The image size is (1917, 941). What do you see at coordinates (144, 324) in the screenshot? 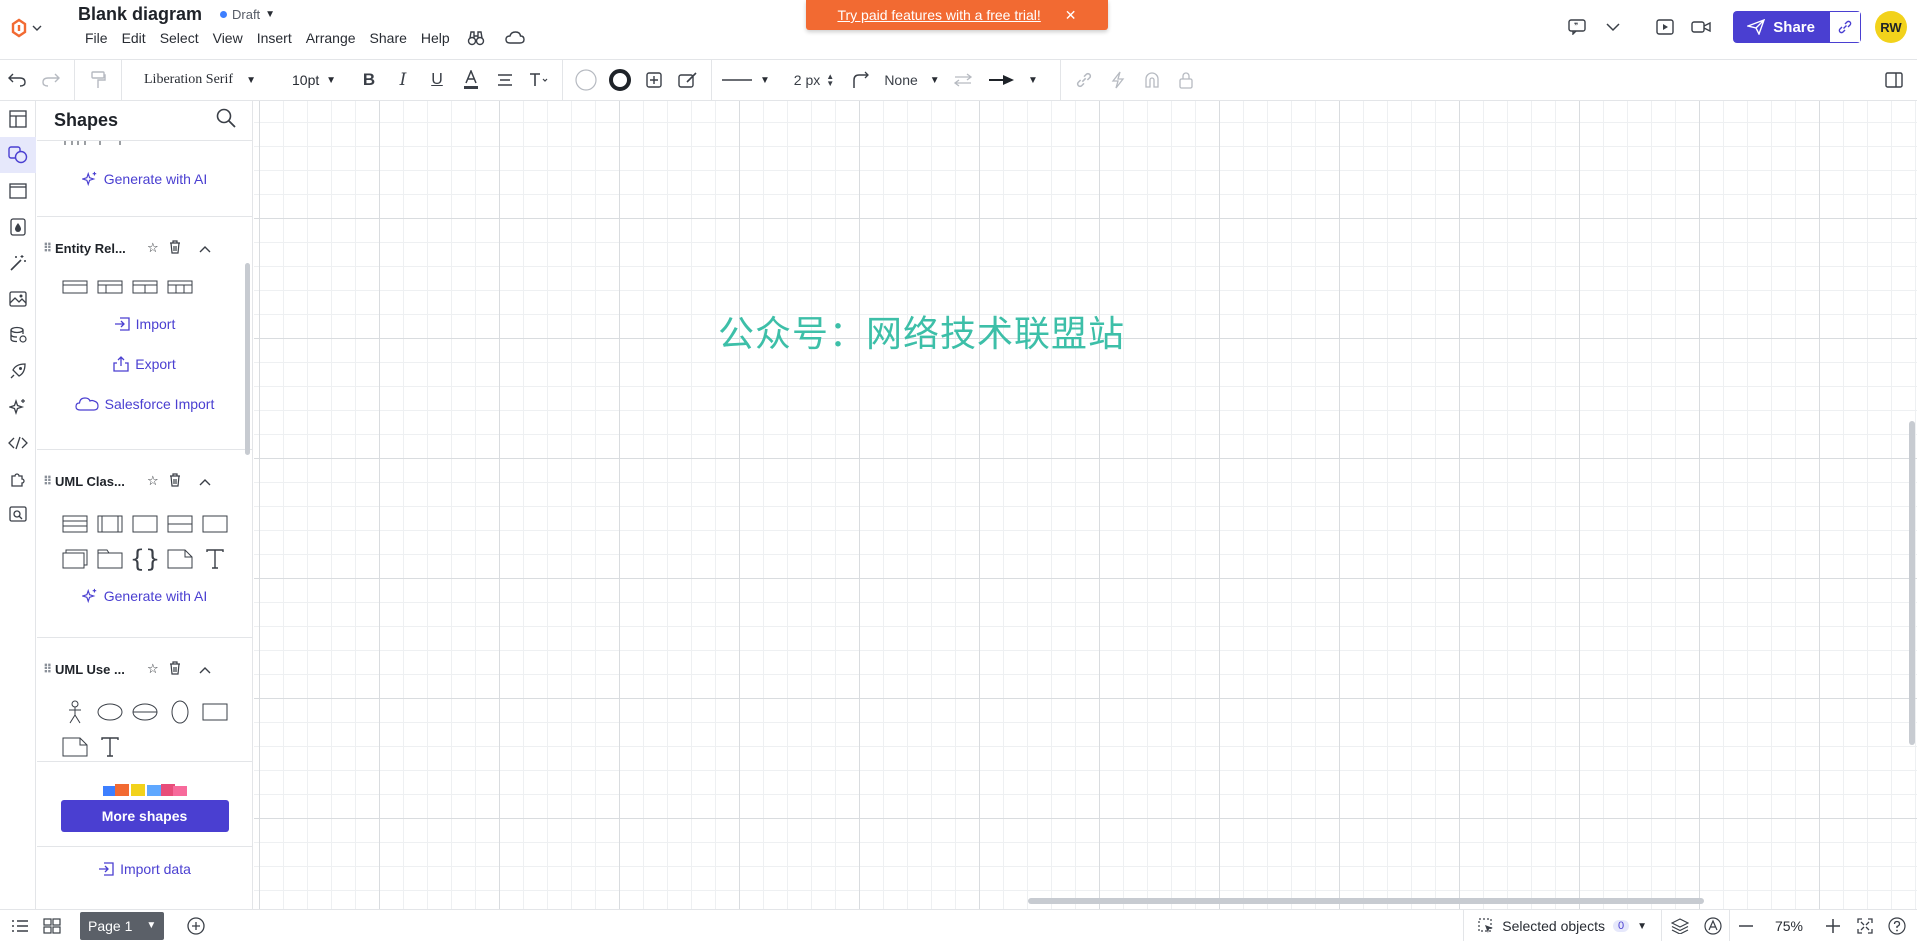
I see `import-link: Import` at bounding box center [144, 324].